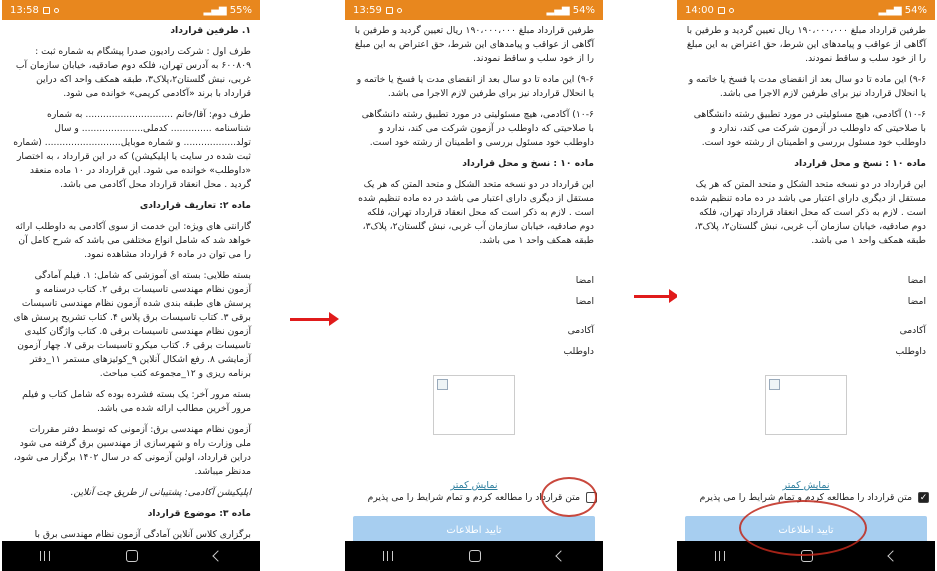  I want to click on section-heading: ماده ۲: تعاریف قراردادی, so click(195, 205).